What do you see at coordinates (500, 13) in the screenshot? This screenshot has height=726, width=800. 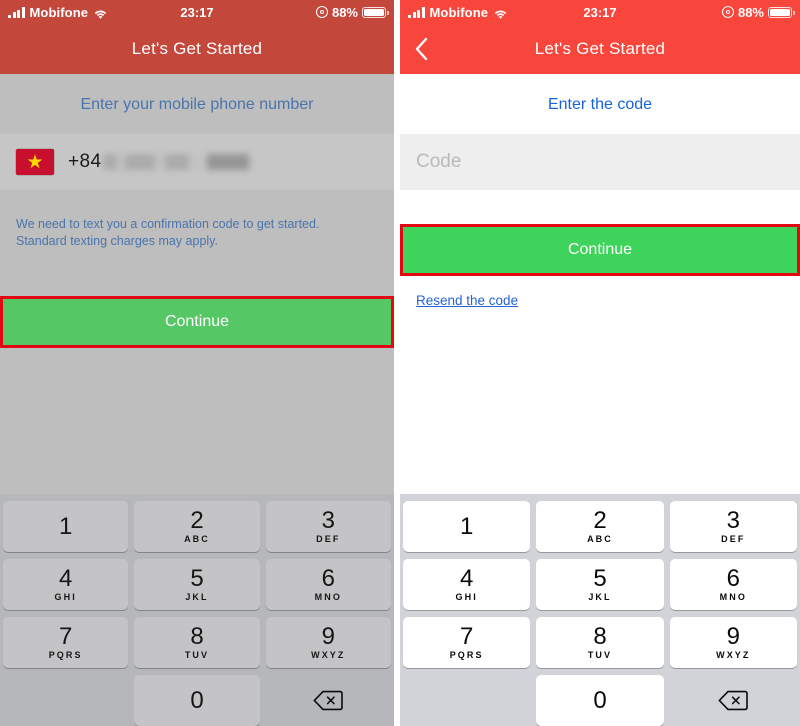 I see `wifi-icon` at bounding box center [500, 13].